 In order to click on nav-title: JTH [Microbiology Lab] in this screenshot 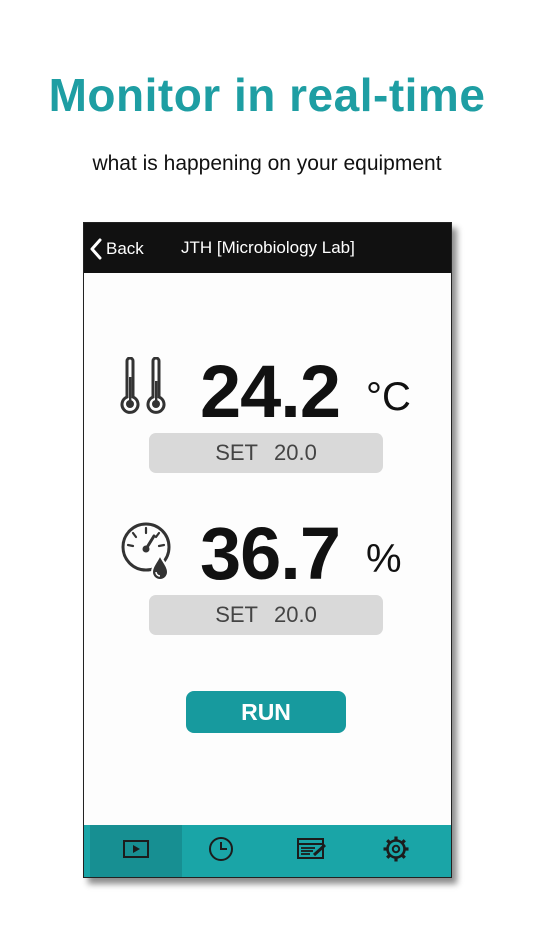, I will do `click(268, 247)`.